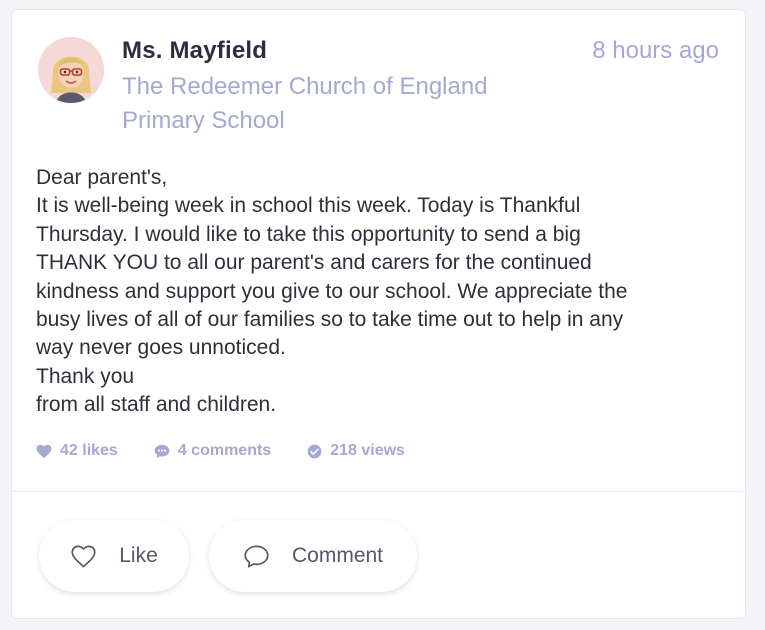  Describe the element at coordinates (655, 50) in the screenshot. I see `post-timestamp: 8 hours ago` at that location.